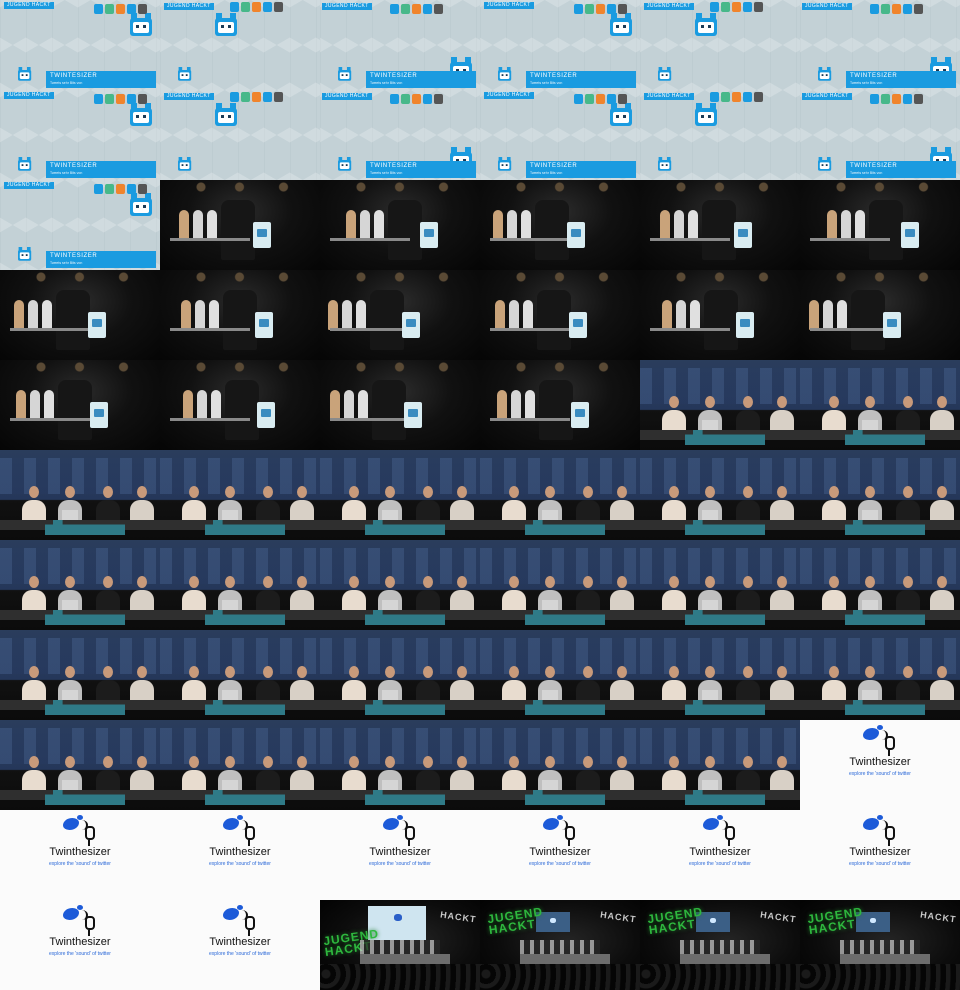  I want to click on event-tag: JUGEND HACKT, so click(669, 96).